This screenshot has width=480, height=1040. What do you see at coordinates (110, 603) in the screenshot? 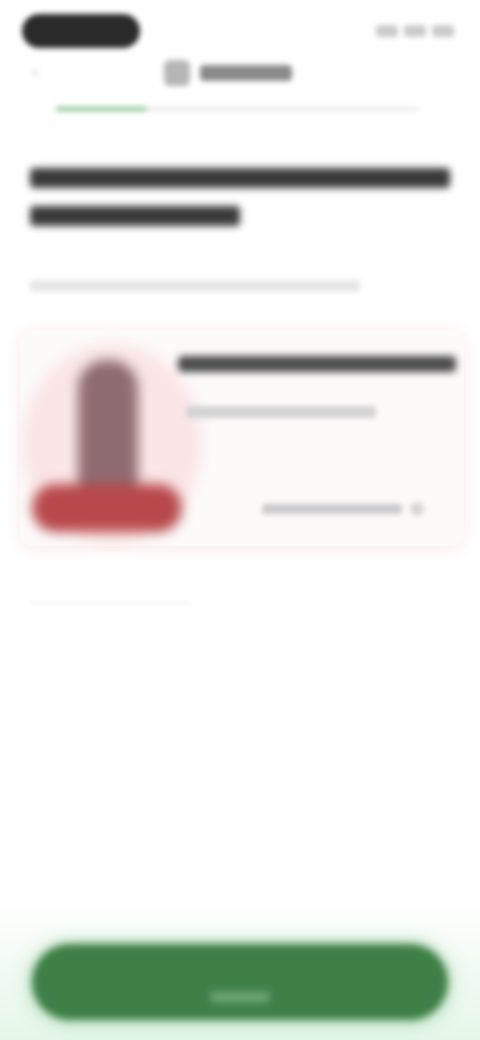
I see `divider` at bounding box center [110, 603].